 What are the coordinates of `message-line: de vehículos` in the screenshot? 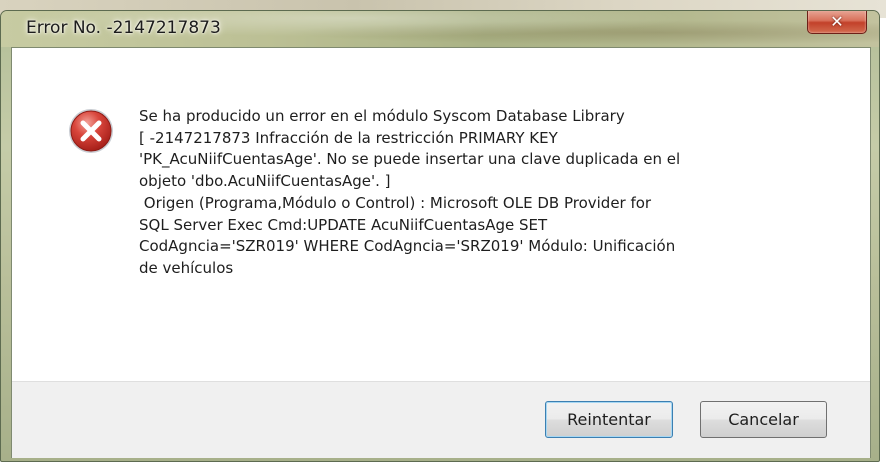 It's located at (186, 267).